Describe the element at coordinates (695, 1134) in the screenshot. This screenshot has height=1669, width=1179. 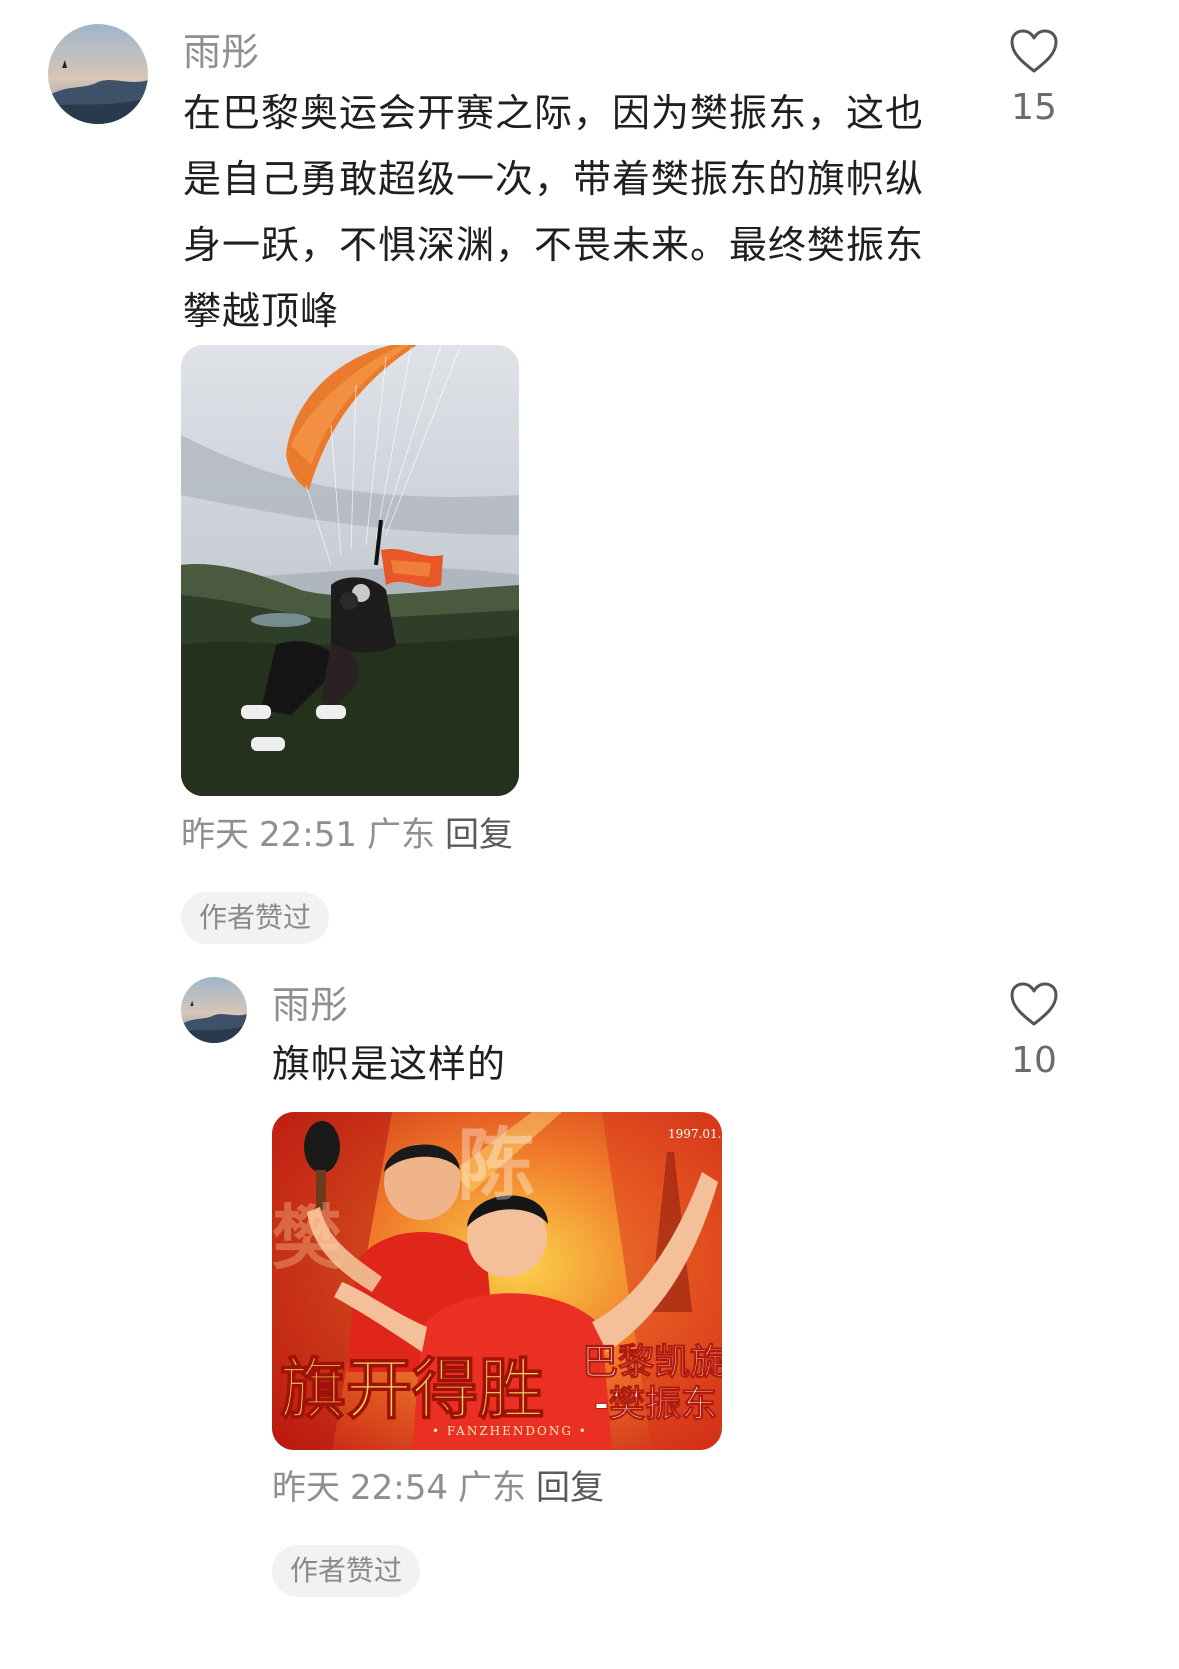
I see `poster-date: 1997.01.22` at that location.